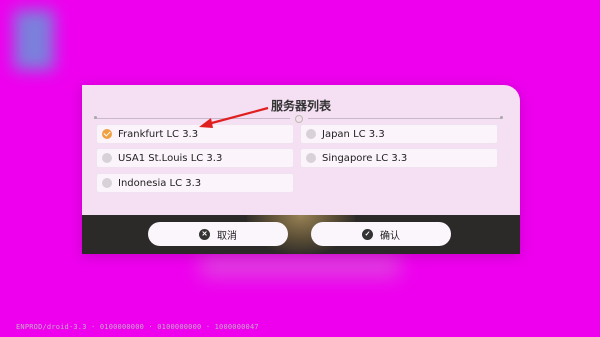 The image size is (600, 337). What do you see at coordinates (405, 118) in the screenshot?
I see `title-divider-right` at bounding box center [405, 118].